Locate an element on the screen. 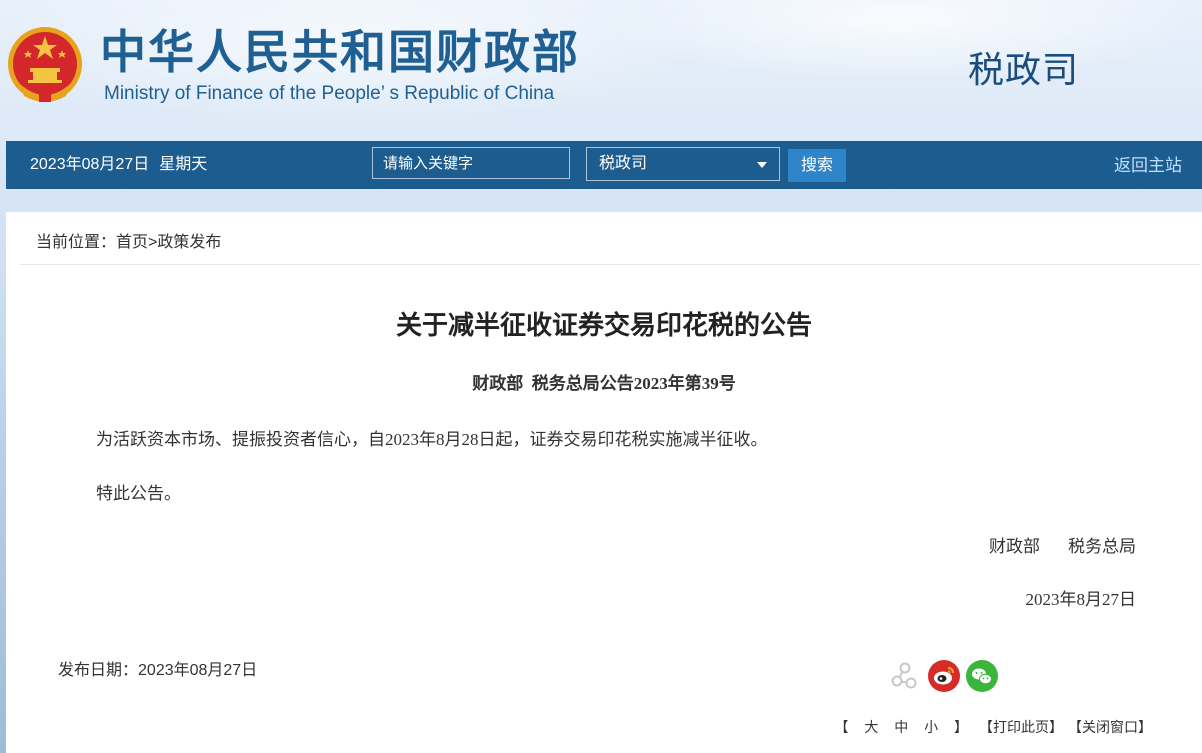 This screenshot has width=1202, height=753. document-number: 财政部 税务总局公告2023年第39号 is located at coordinates (604, 383).